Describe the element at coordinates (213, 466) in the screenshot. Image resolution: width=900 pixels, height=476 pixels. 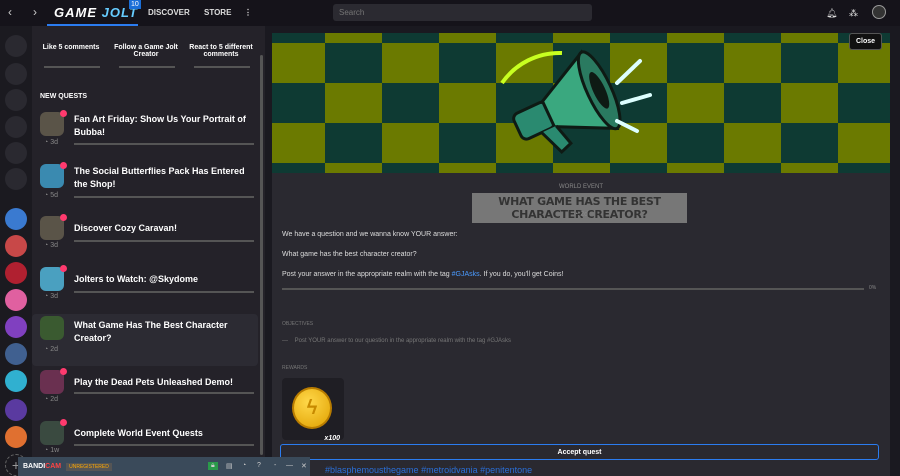
I see `lock-icon: 🔒︎` at that location.